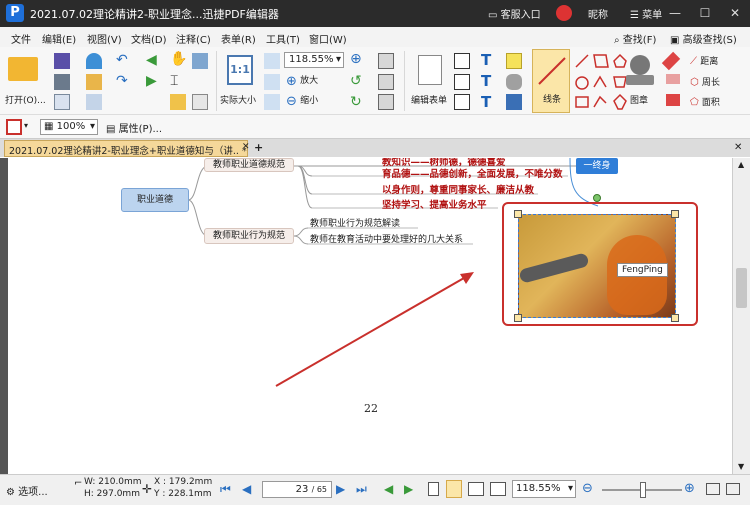 This screenshot has width=750, height=505. Describe the element at coordinates (587, 488) in the screenshot. I see `status-zoom-out-icon: ⊖` at that location.